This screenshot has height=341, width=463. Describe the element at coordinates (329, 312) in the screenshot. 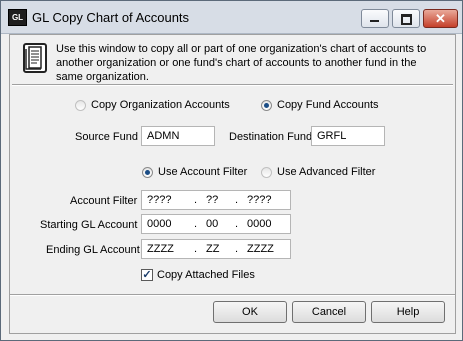

I see `cancel-button: Cancel` at that location.